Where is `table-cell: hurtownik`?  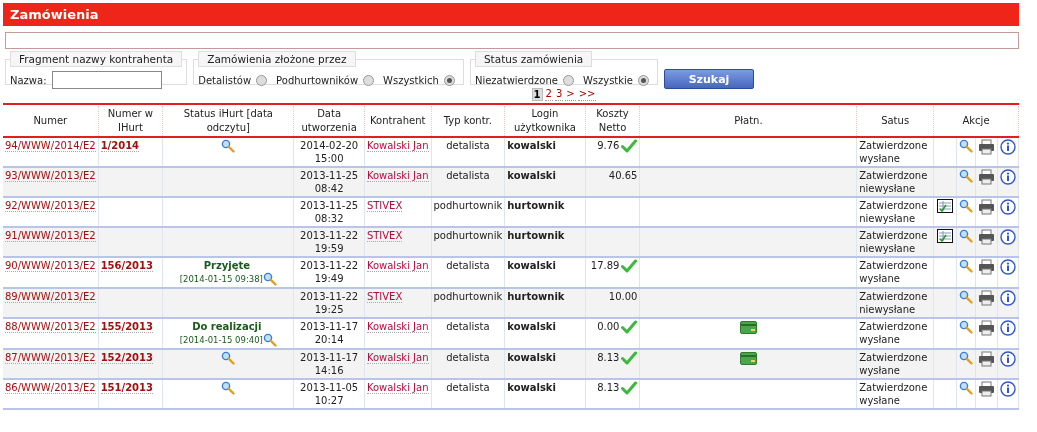 table-cell: hurtownik is located at coordinates (545, 242).